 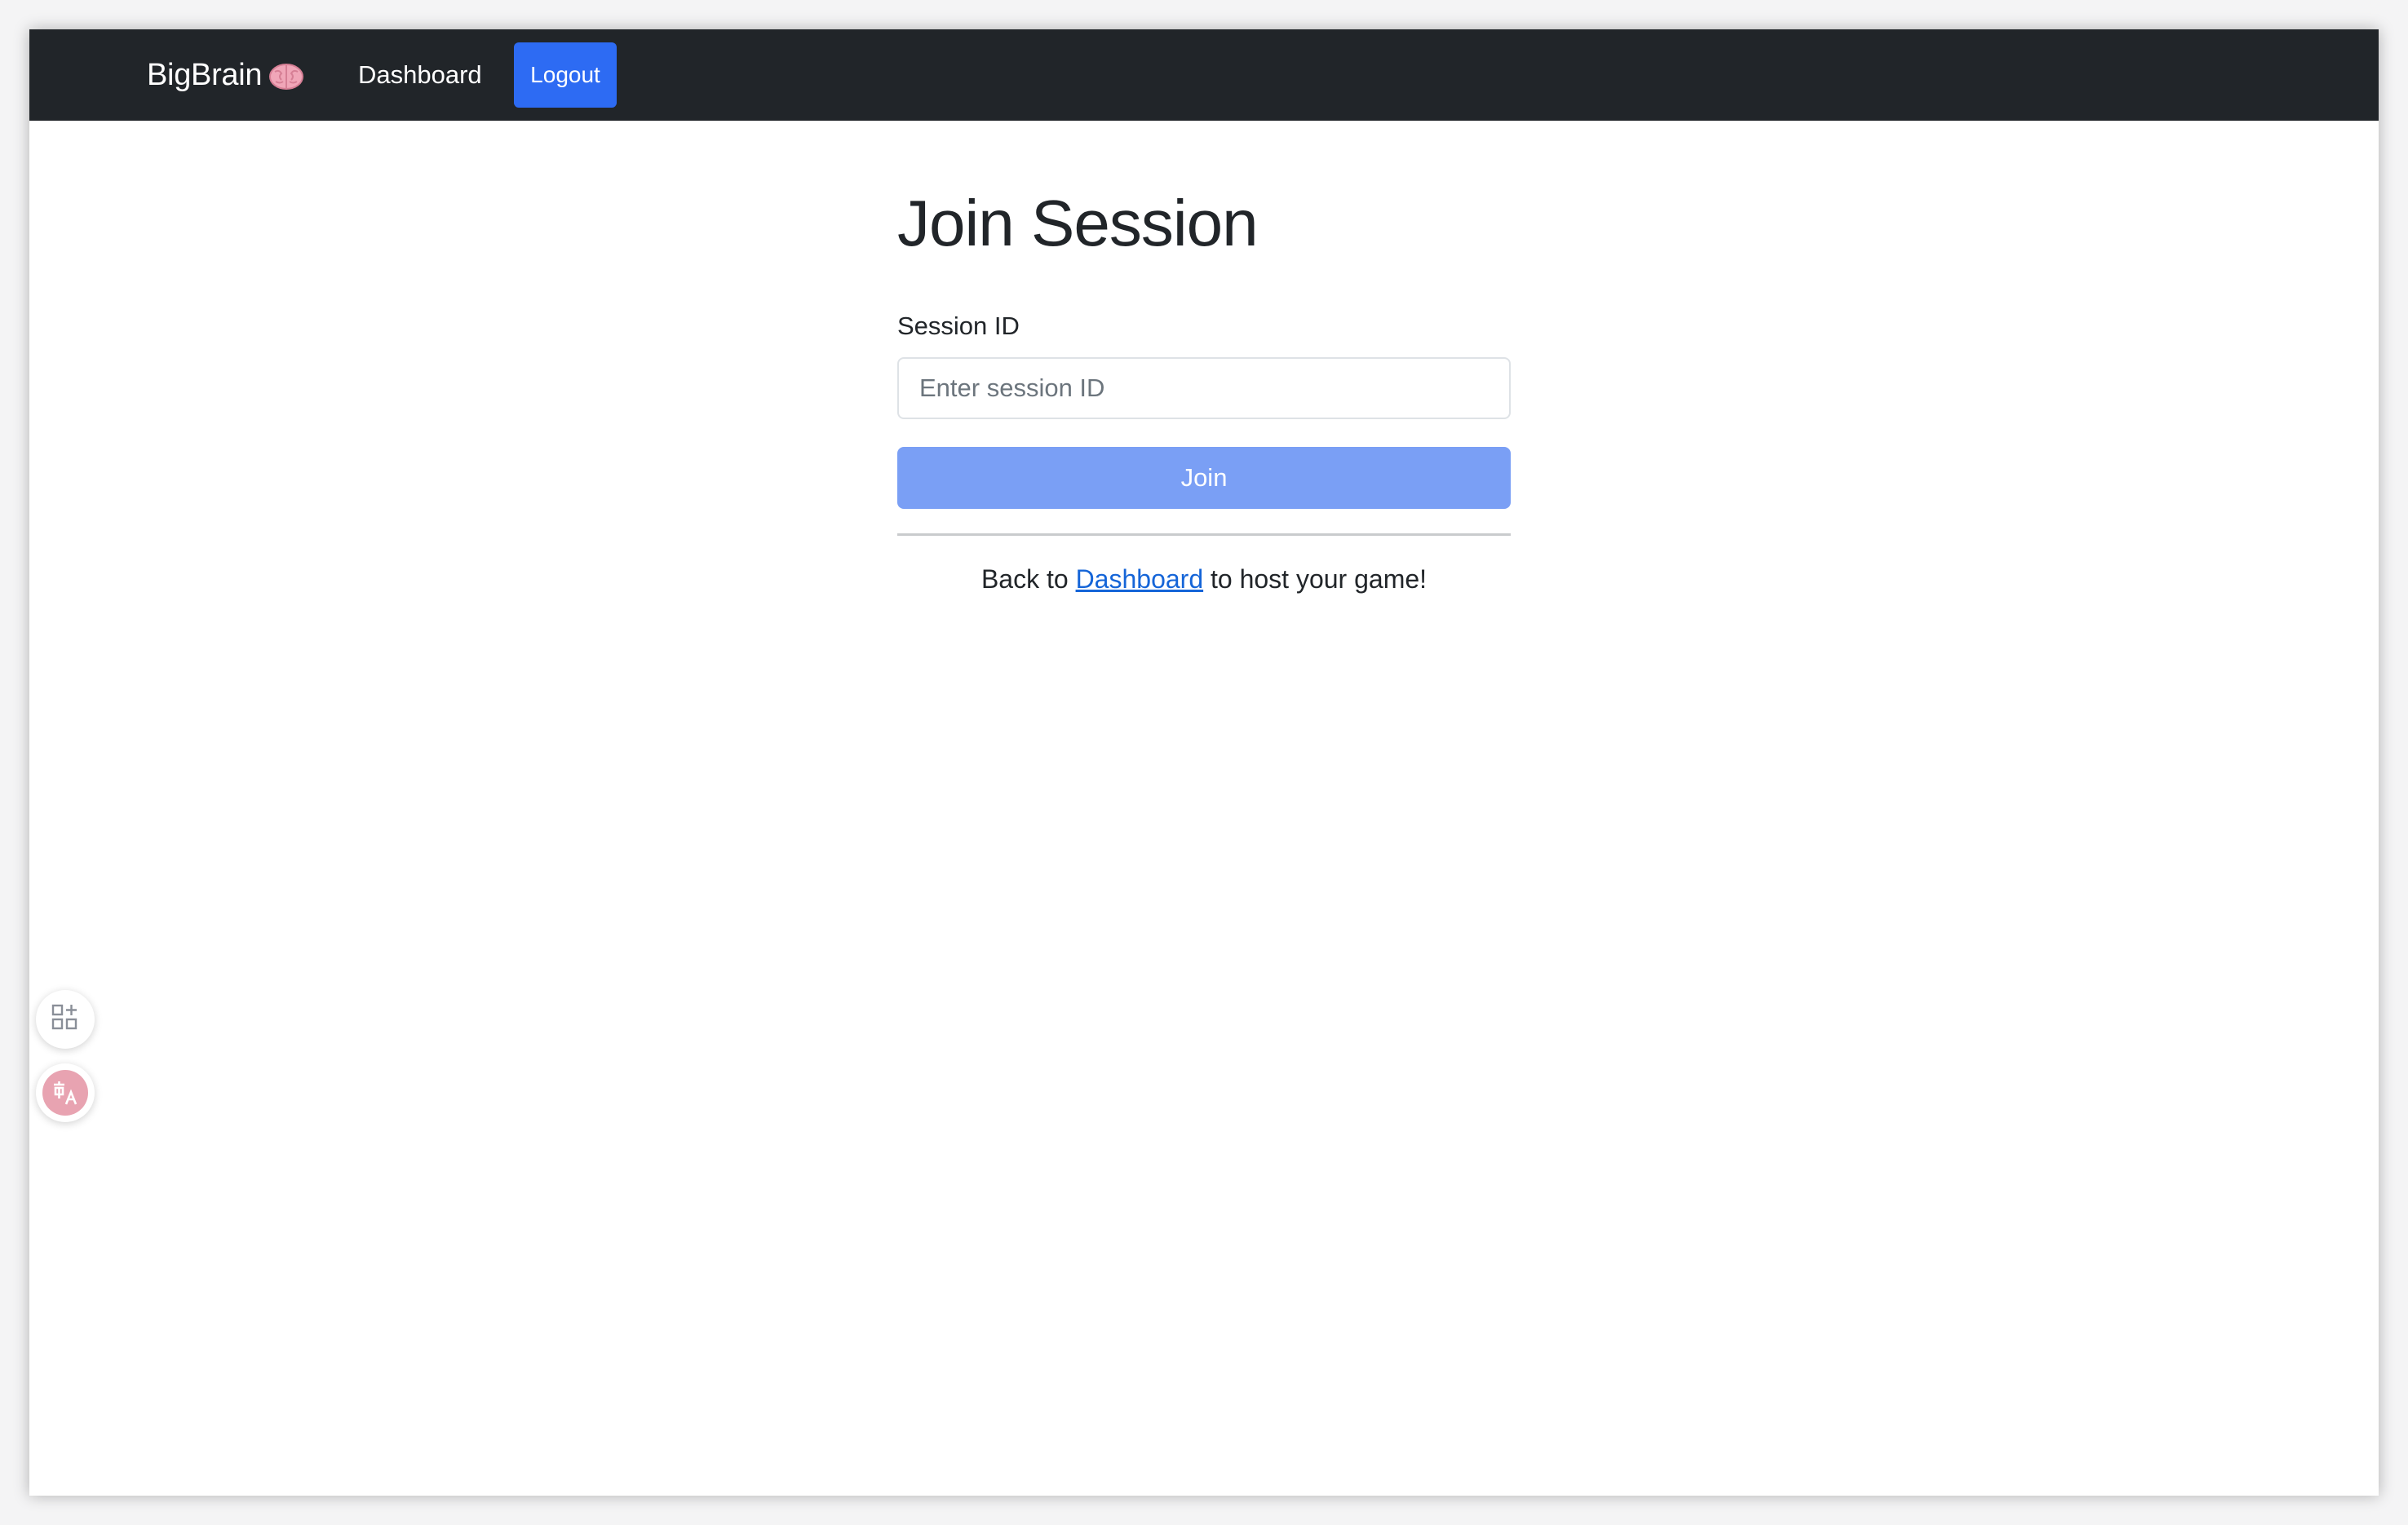 I want to click on brain-icon, so click(x=286, y=77).